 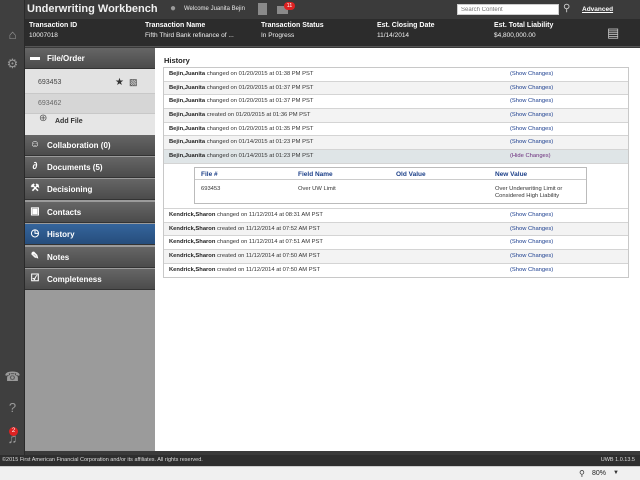 What do you see at coordinates (529, 188) in the screenshot?
I see `detail-new-value-line1: Over Underwriting Limit or` at bounding box center [529, 188].